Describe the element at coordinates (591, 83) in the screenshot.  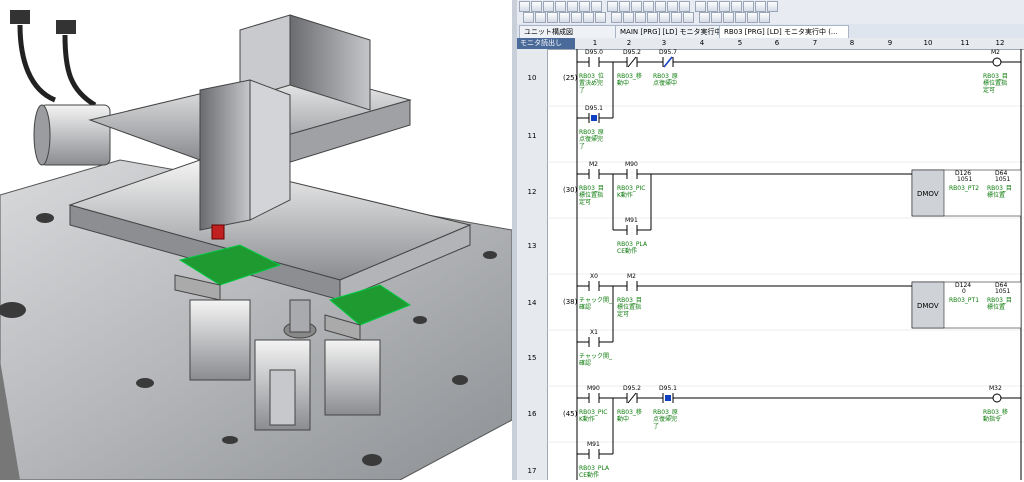
I see `comment: 置決め完` at that location.